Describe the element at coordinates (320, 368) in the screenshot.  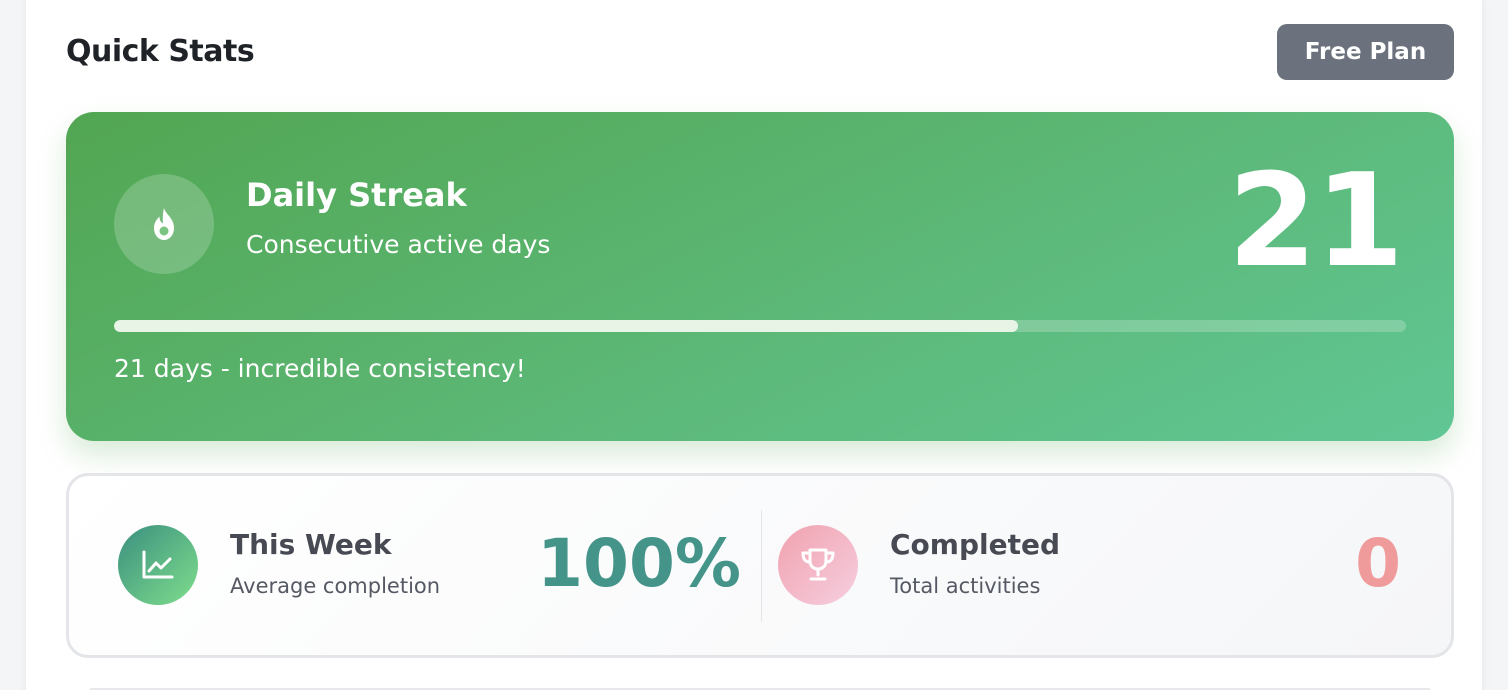
I see `streak-note: 21 days - incredible consistency!` at that location.